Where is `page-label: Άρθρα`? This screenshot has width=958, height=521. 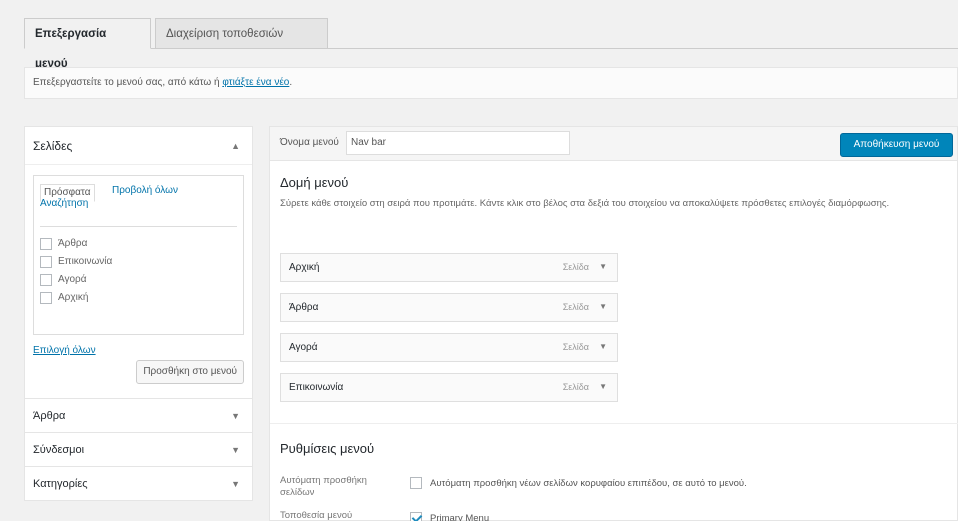 page-label: Άρθρα is located at coordinates (73, 243).